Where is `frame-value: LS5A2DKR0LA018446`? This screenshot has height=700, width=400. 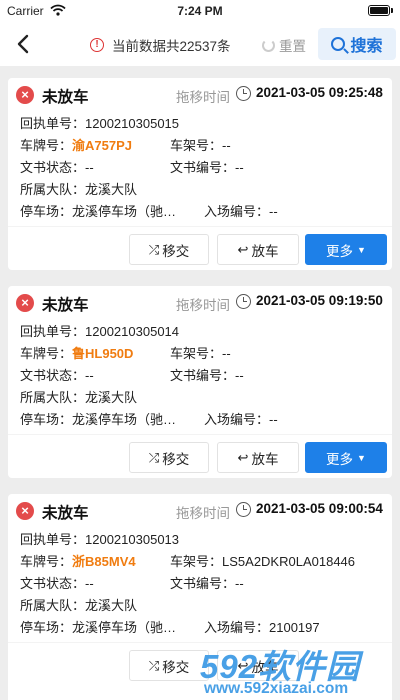
frame-value: LS5A2DKR0LA018446 is located at coordinates (289, 561).